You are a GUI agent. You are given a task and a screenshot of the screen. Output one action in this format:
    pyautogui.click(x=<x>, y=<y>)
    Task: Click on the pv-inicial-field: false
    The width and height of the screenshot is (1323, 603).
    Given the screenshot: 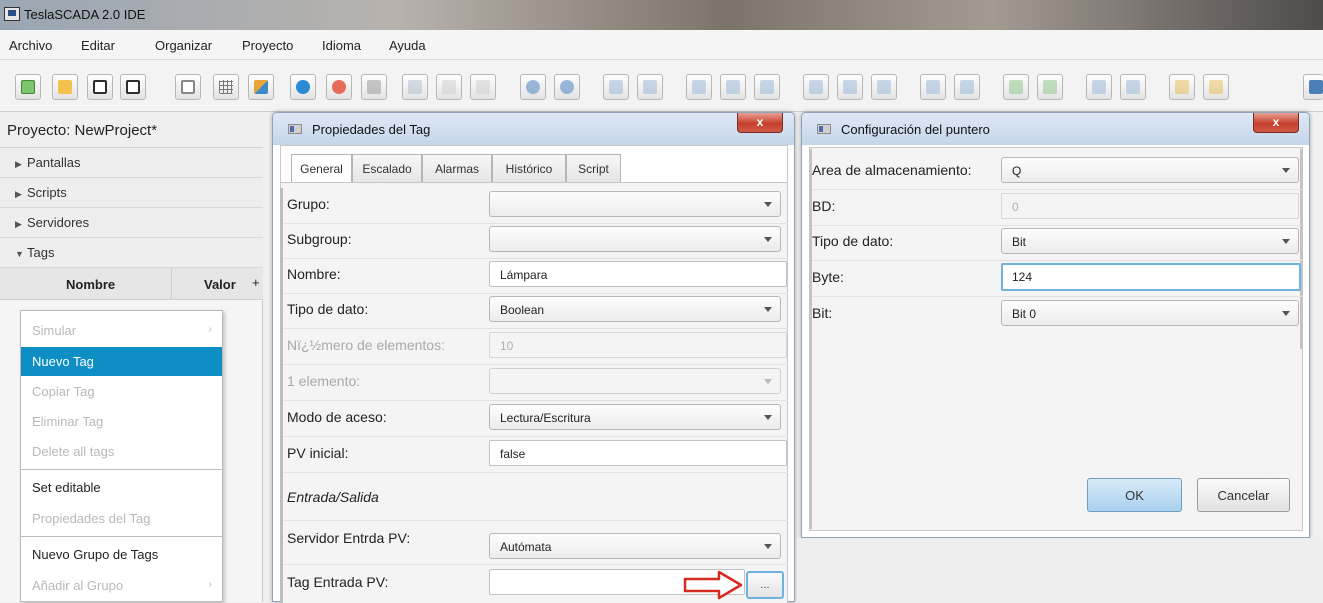 What is the action you would take?
    pyautogui.click(x=638, y=453)
    